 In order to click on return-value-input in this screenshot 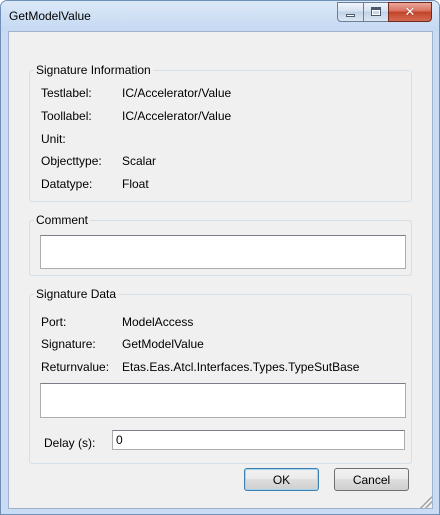, I will do `click(223, 400)`.